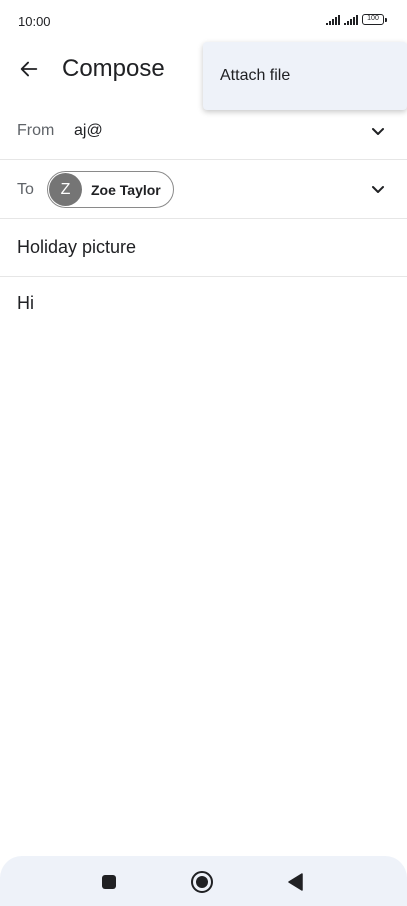 This screenshot has width=407, height=906. Describe the element at coordinates (203, 131) in the screenshot. I see `from-field: From aj@` at that location.